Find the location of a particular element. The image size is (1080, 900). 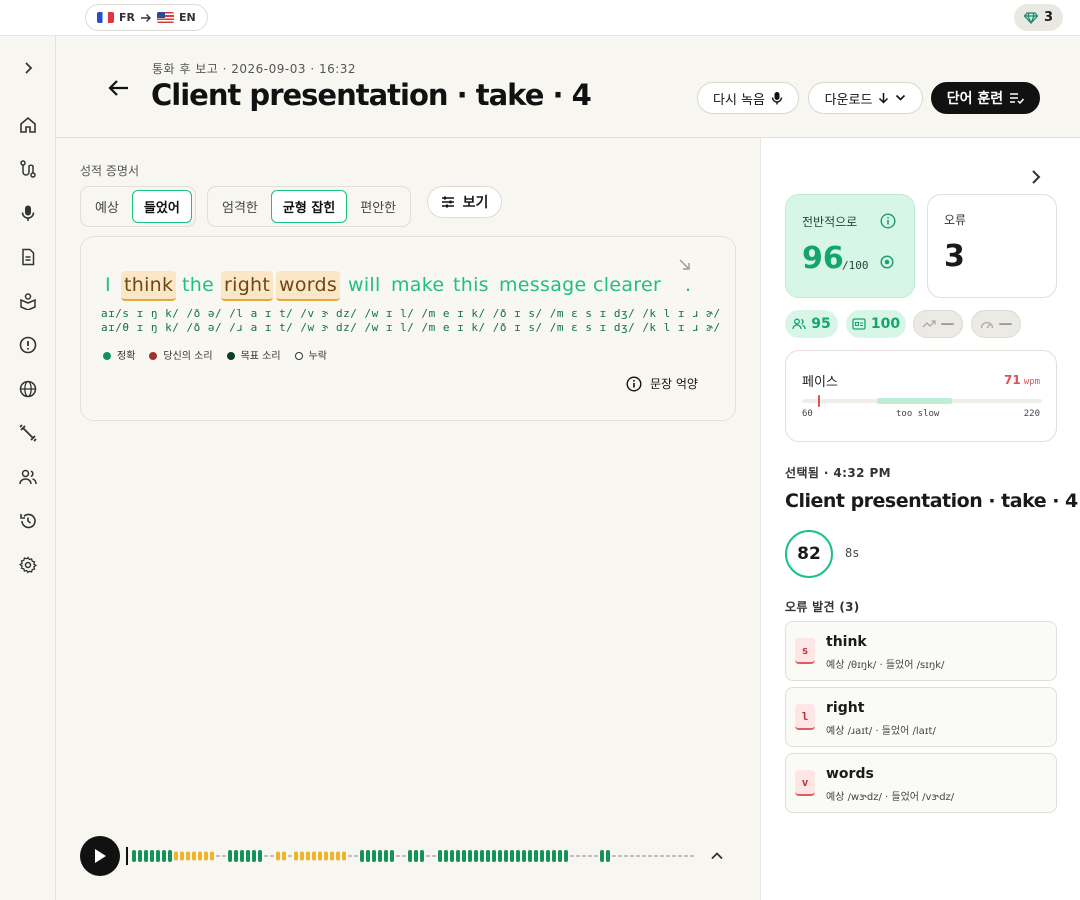

legend-missing: 누락 is located at coordinates (310, 354).